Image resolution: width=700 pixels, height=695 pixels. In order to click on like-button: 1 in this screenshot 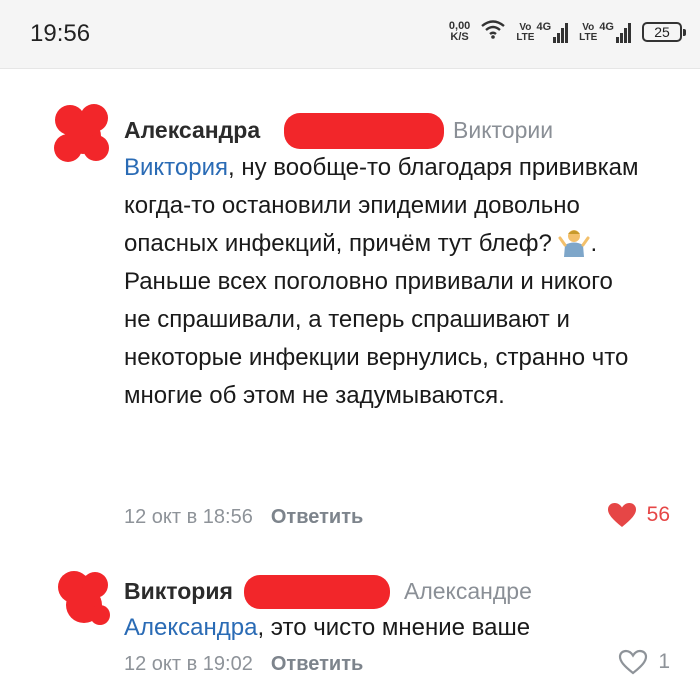, I will do `click(644, 662)`.